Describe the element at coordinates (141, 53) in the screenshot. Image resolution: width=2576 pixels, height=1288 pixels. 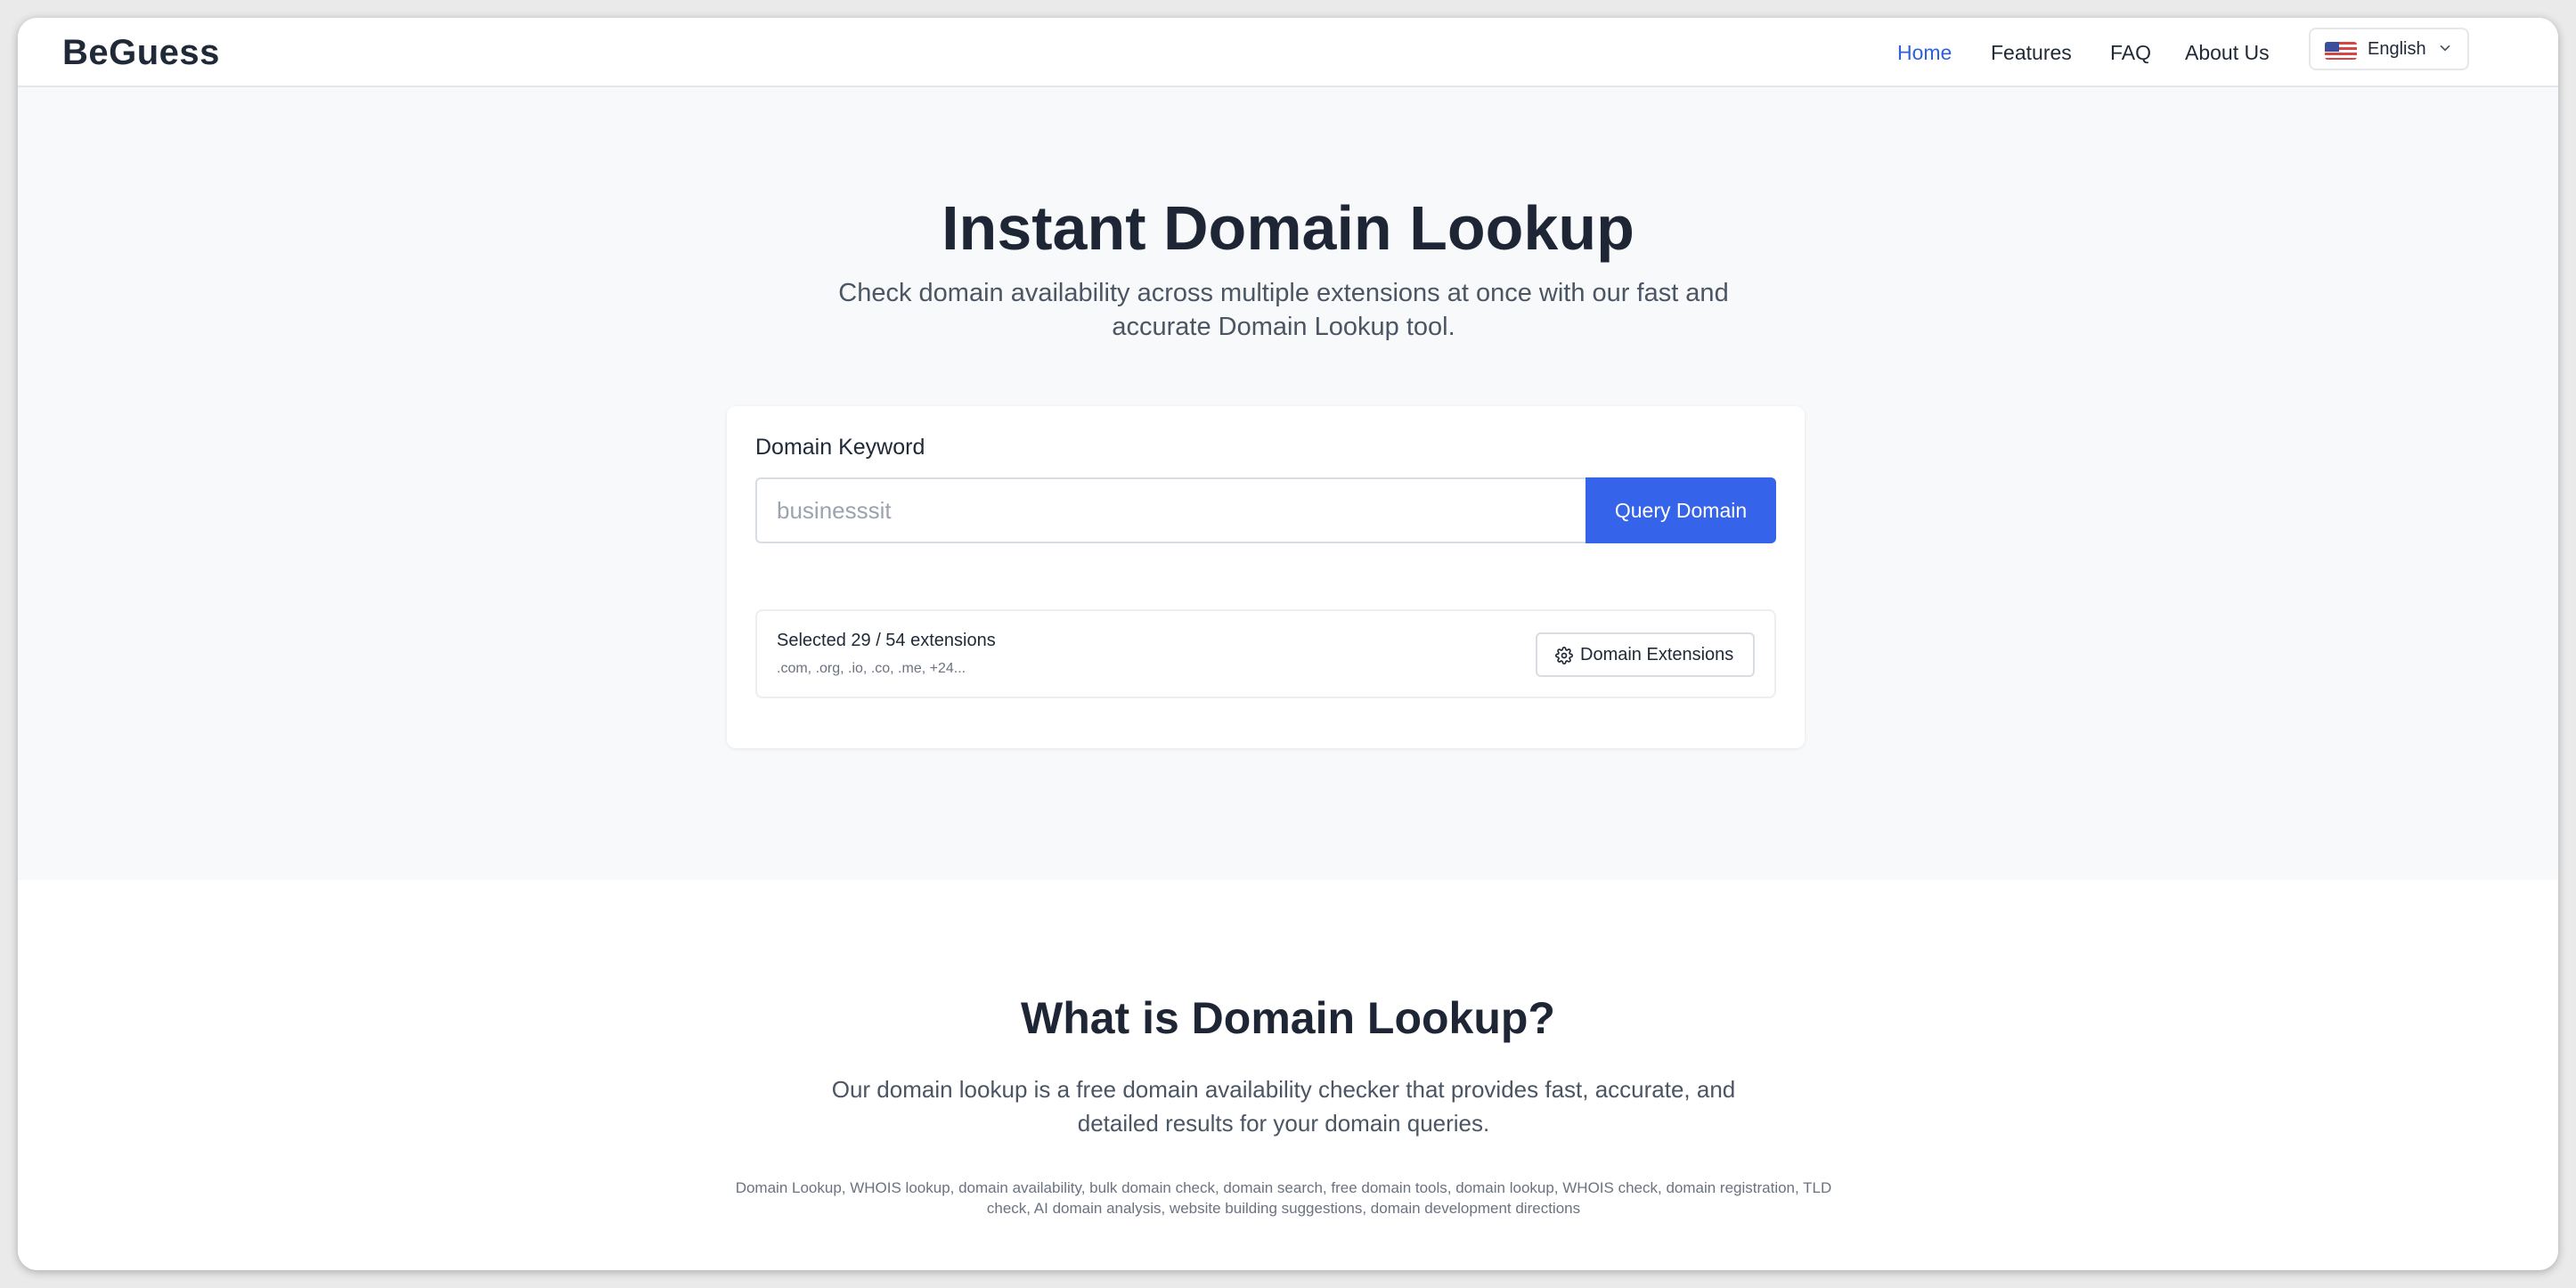
I see `site-logo: BeGuess` at that location.